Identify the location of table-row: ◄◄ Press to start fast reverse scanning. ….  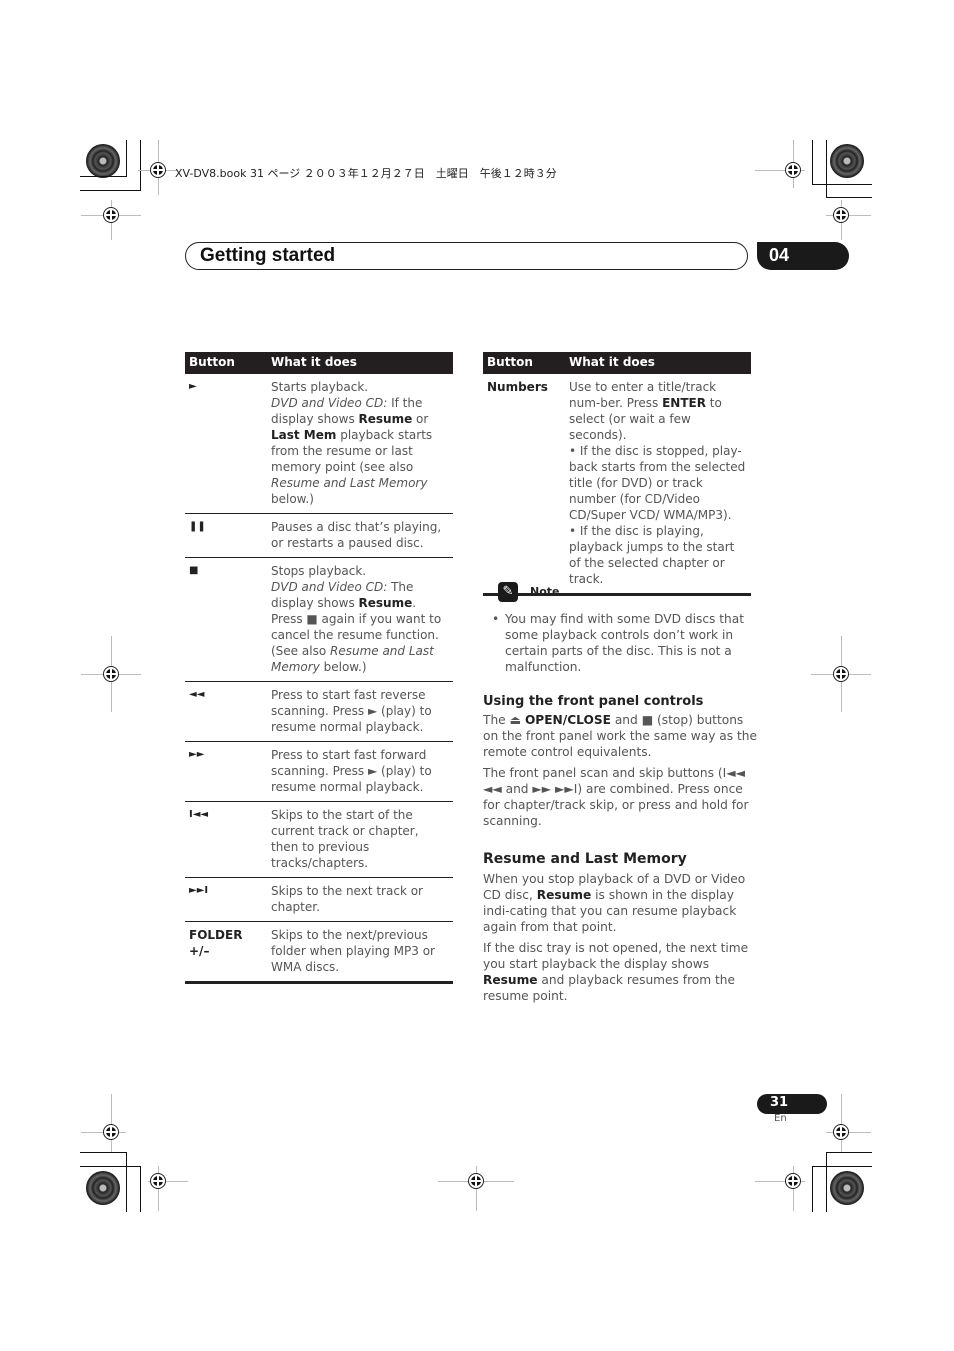
(319, 711).